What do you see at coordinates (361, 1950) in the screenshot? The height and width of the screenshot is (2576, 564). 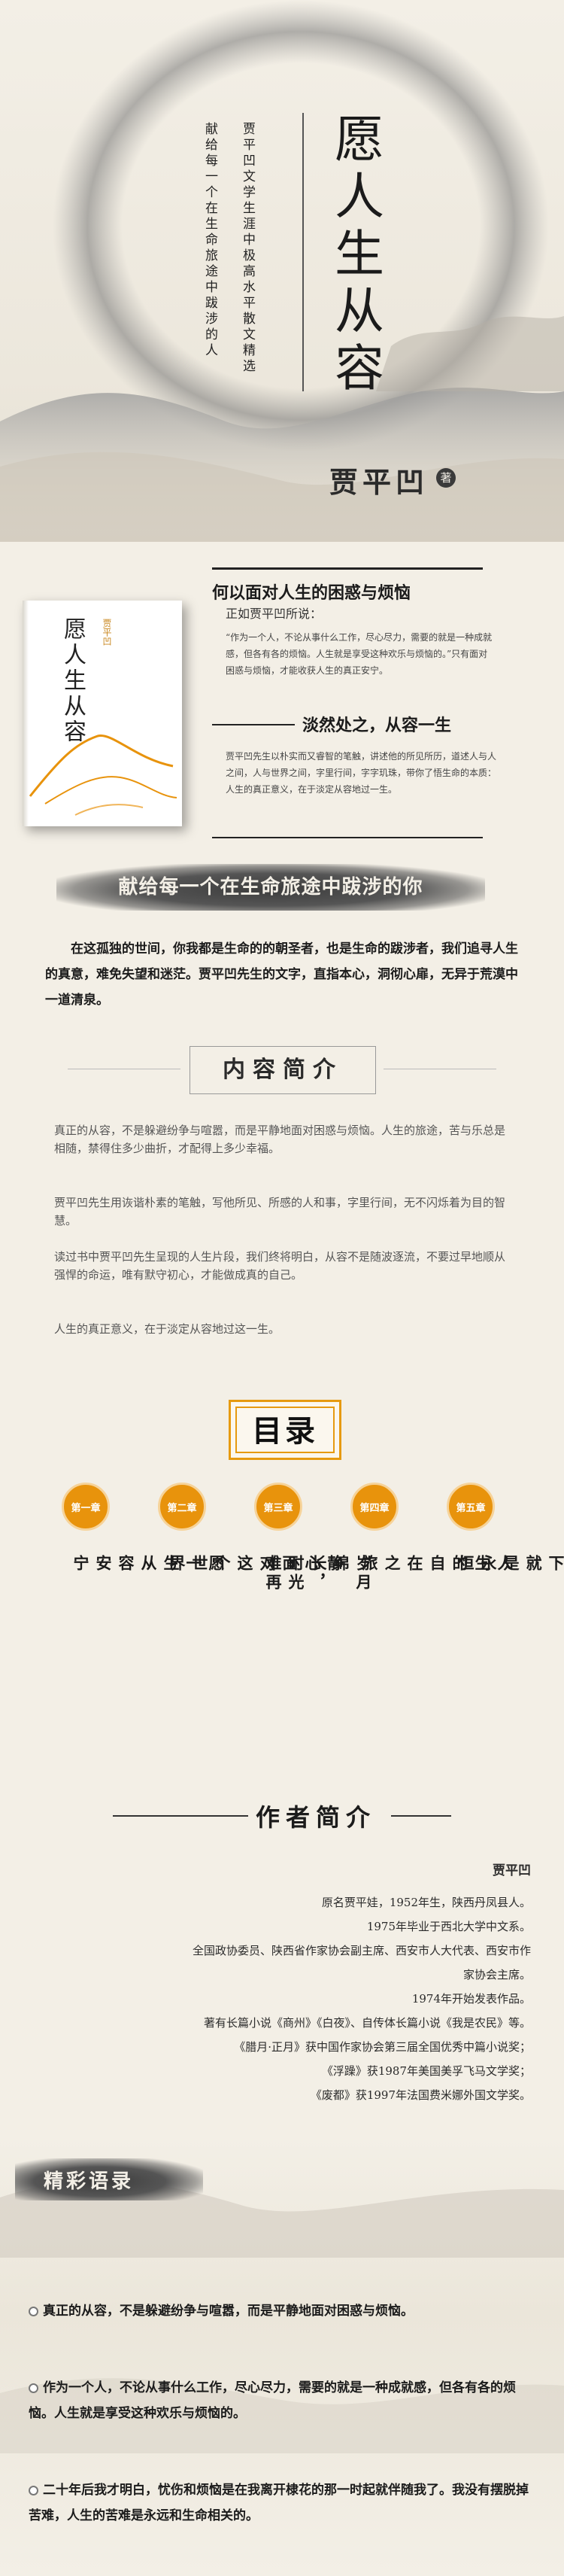 I see `author-line: 全国政协委员、陕西省作家协会副主席、西安市人大代表、西安市作` at bounding box center [361, 1950].